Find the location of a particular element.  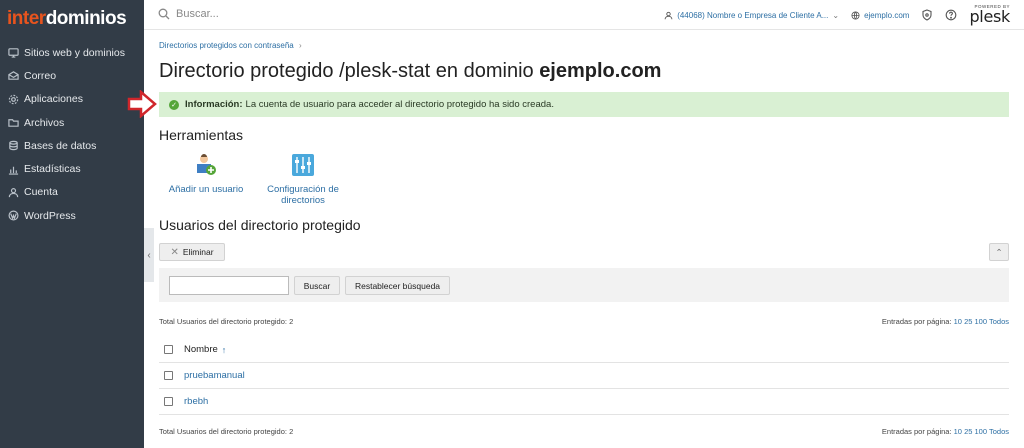

delete-button: ✕ Eliminar is located at coordinates (192, 252).